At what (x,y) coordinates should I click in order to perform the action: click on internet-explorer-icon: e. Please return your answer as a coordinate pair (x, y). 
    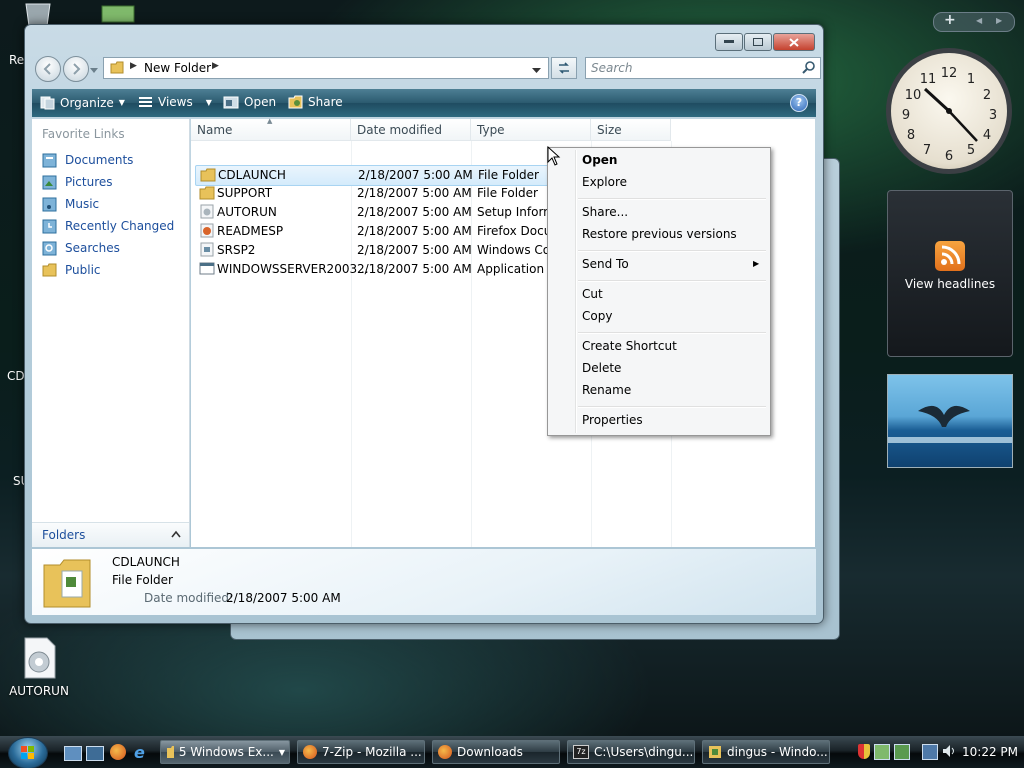
    Looking at the image, I should click on (139, 752).